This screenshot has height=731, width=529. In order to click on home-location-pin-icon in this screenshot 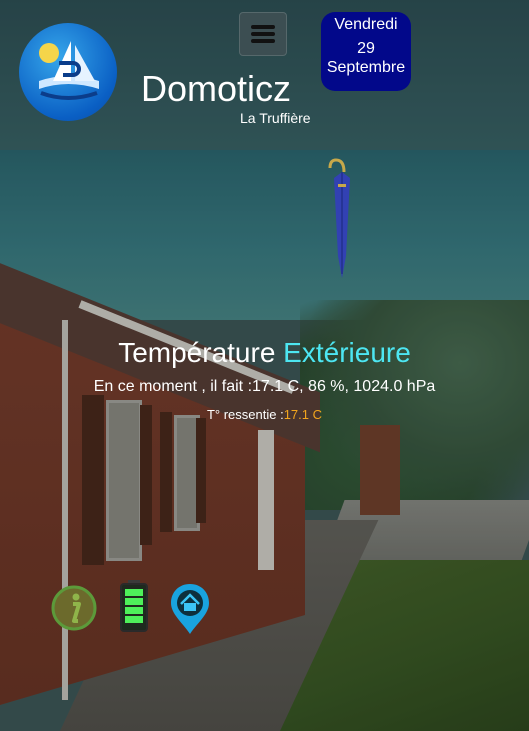, I will do `click(190, 609)`.